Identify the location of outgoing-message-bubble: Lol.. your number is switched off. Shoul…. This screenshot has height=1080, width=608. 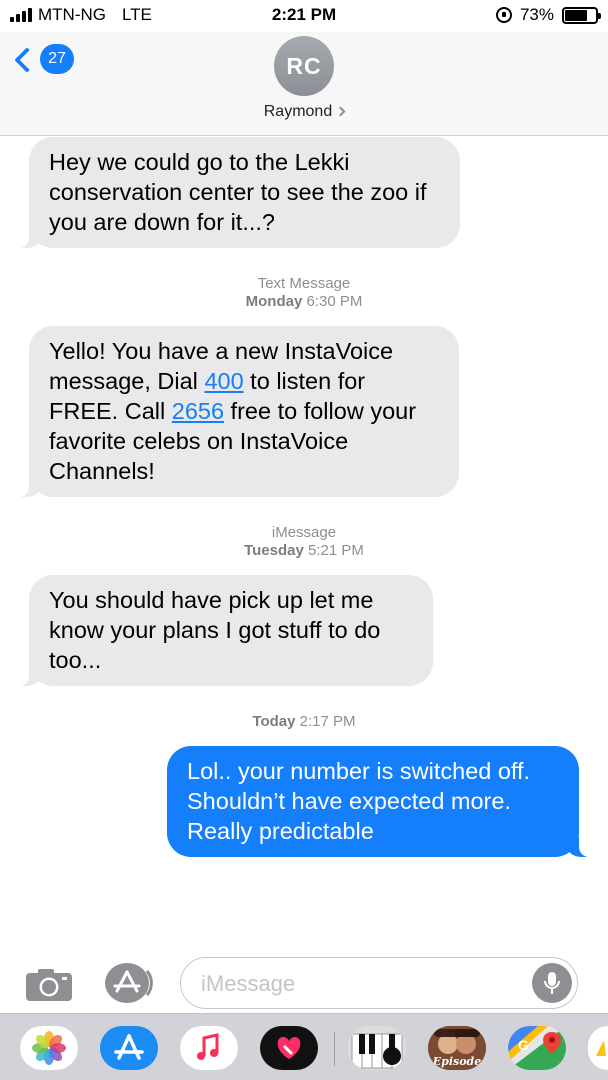
(380, 801).